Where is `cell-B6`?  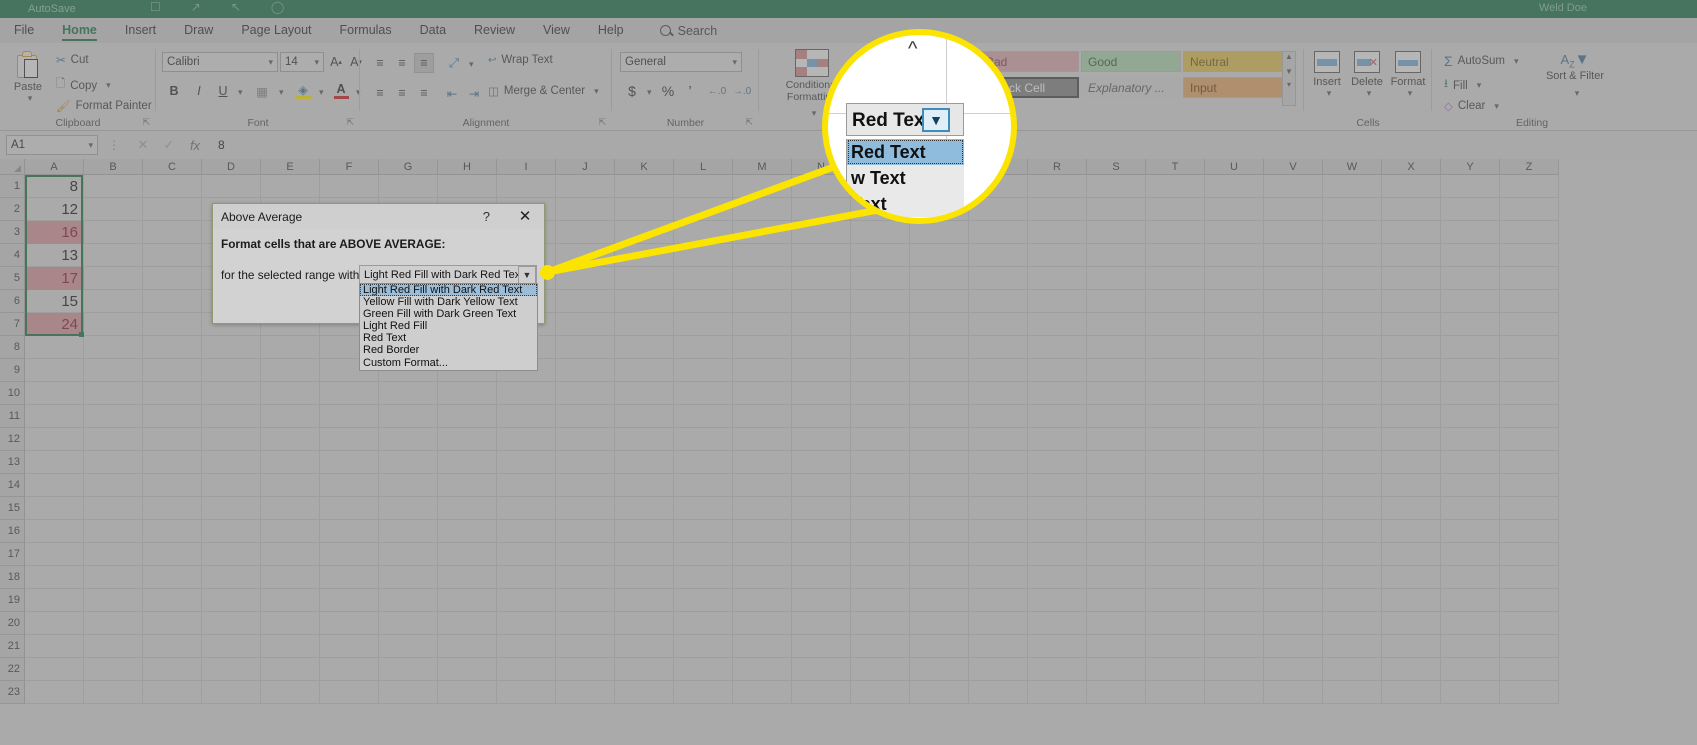 cell-B6 is located at coordinates (113, 301).